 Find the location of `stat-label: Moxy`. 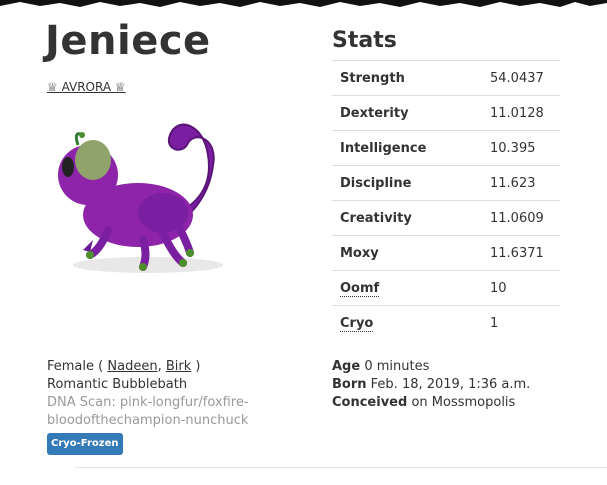

stat-label: Moxy is located at coordinates (407, 253).